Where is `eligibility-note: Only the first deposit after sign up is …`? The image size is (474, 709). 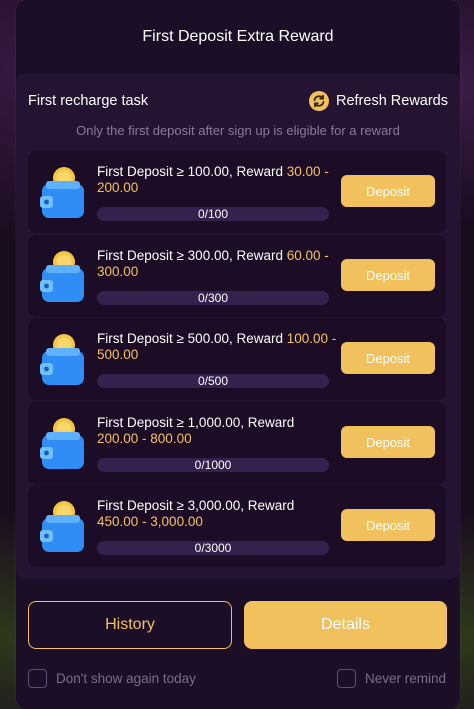 eligibility-note: Only the first deposit after sign up is … is located at coordinates (238, 130).